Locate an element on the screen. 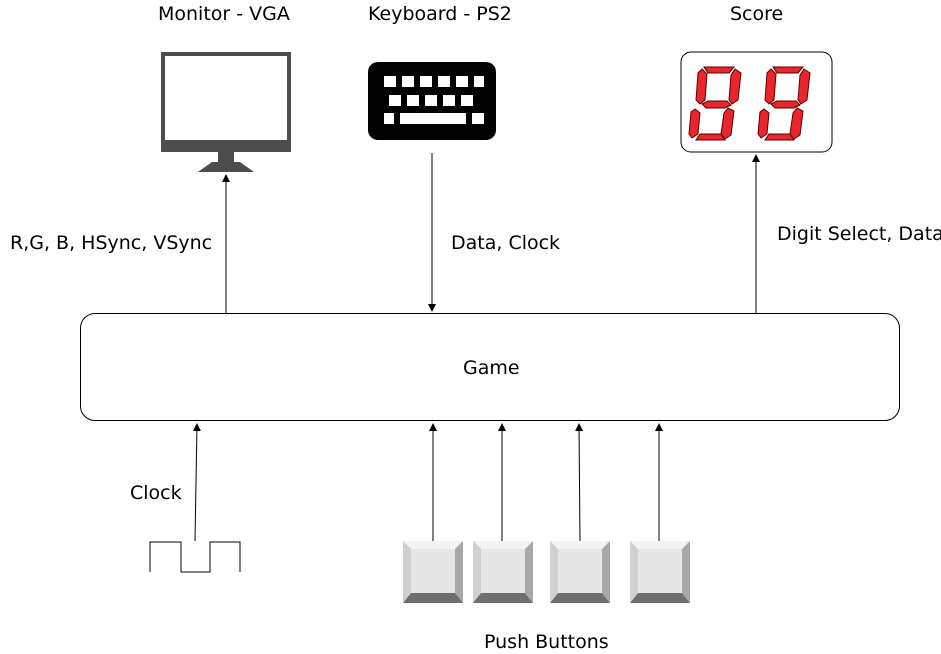  monitor-icon is located at coordinates (226, 112).